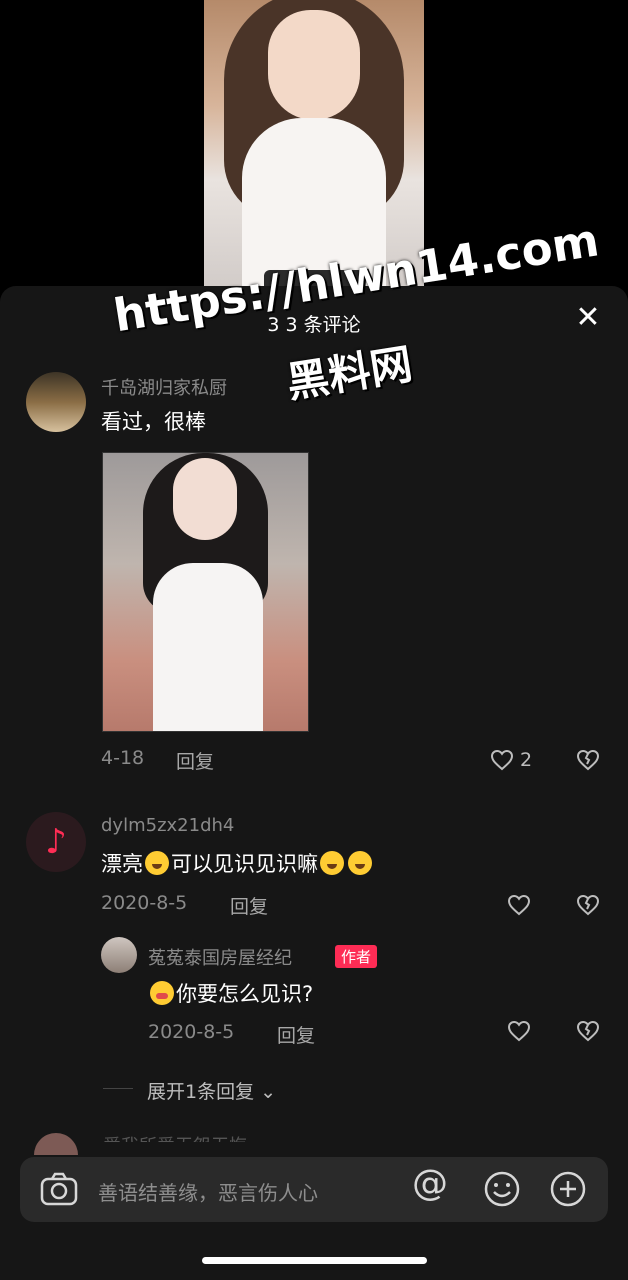 The width and height of the screenshot is (628, 1280). I want to click on camera-icon, so click(59, 1191).